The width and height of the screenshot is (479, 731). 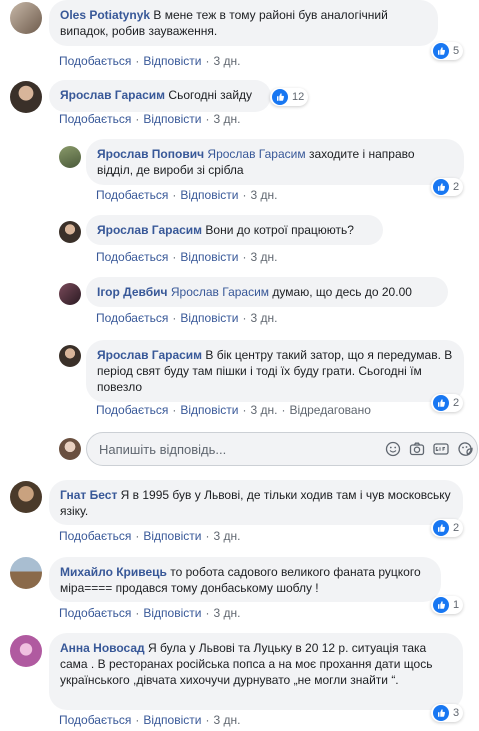 I want to click on comment-bubble: Ярослав Гарасим Сьогодні зайду, so click(x=160, y=96).